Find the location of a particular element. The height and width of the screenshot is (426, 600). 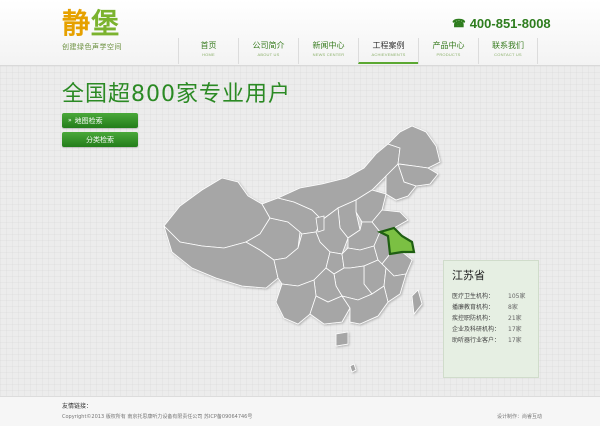

nav-label: 公司简介 is located at coordinates (268, 45).